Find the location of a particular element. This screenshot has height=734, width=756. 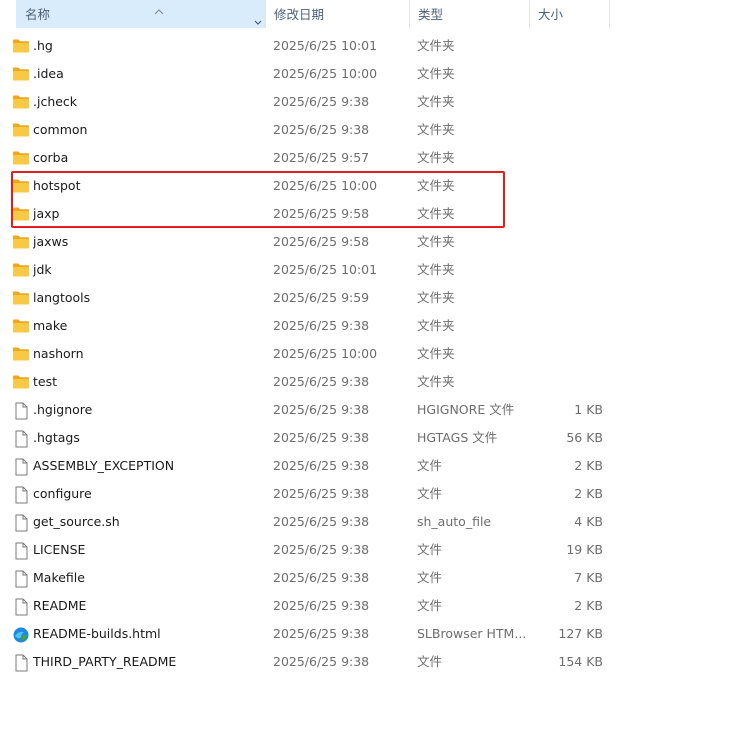

folder-row: .jcheck 2025/6/25 9:38 文件夹 is located at coordinates (310, 102).